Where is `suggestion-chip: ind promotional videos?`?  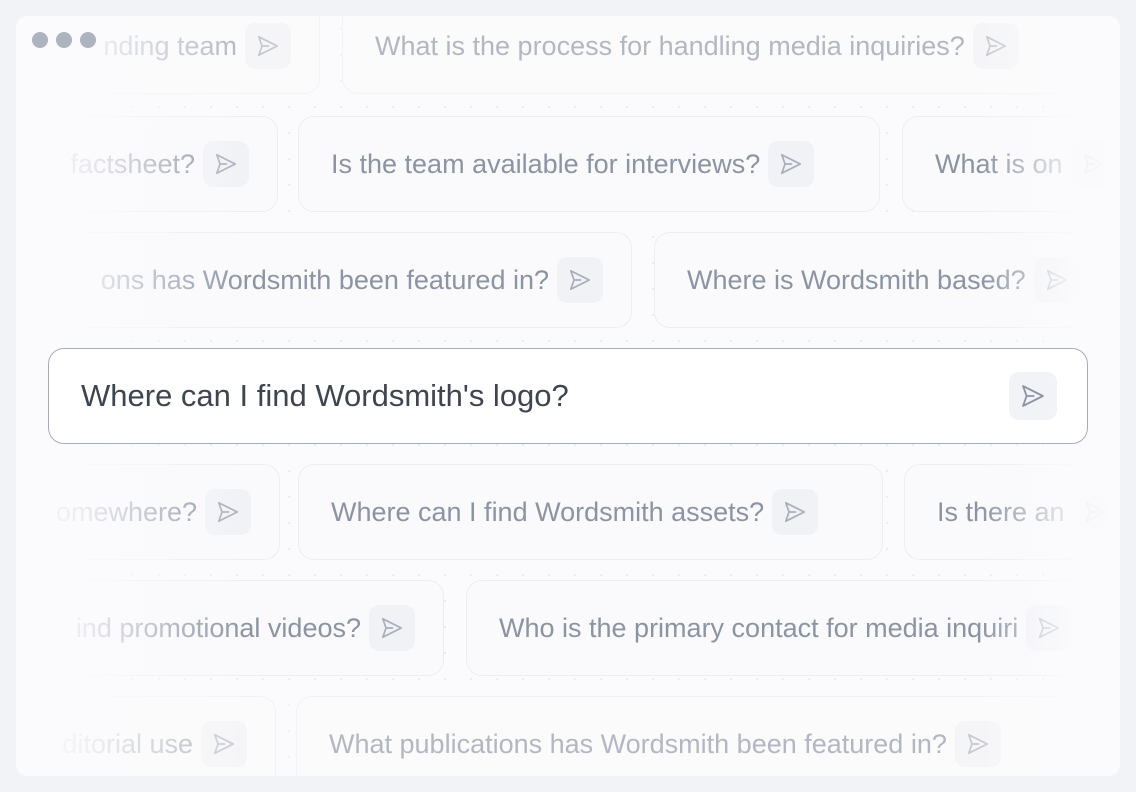 suggestion-chip: ind promotional videos? is located at coordinates (230, 628).